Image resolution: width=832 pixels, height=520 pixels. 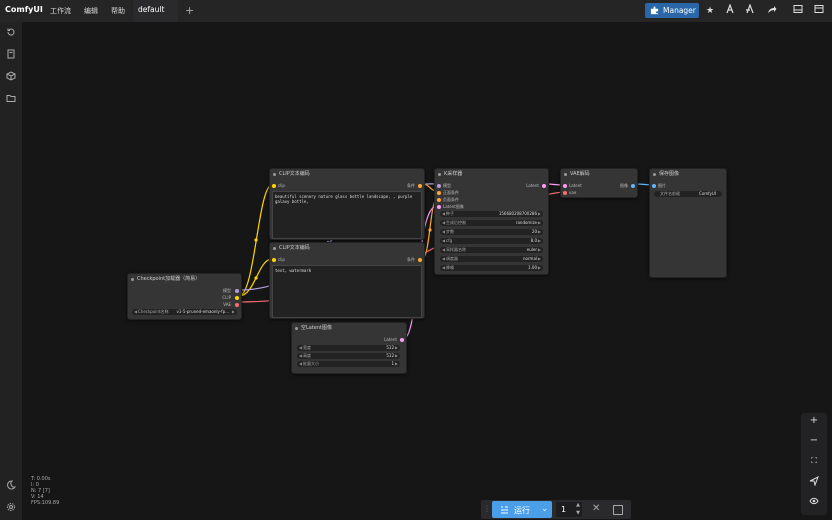 What do you see at coordinates (226, 297) in the screenshot?
I see `output-clip-label: CLIP` at bounding box center [226, 297].